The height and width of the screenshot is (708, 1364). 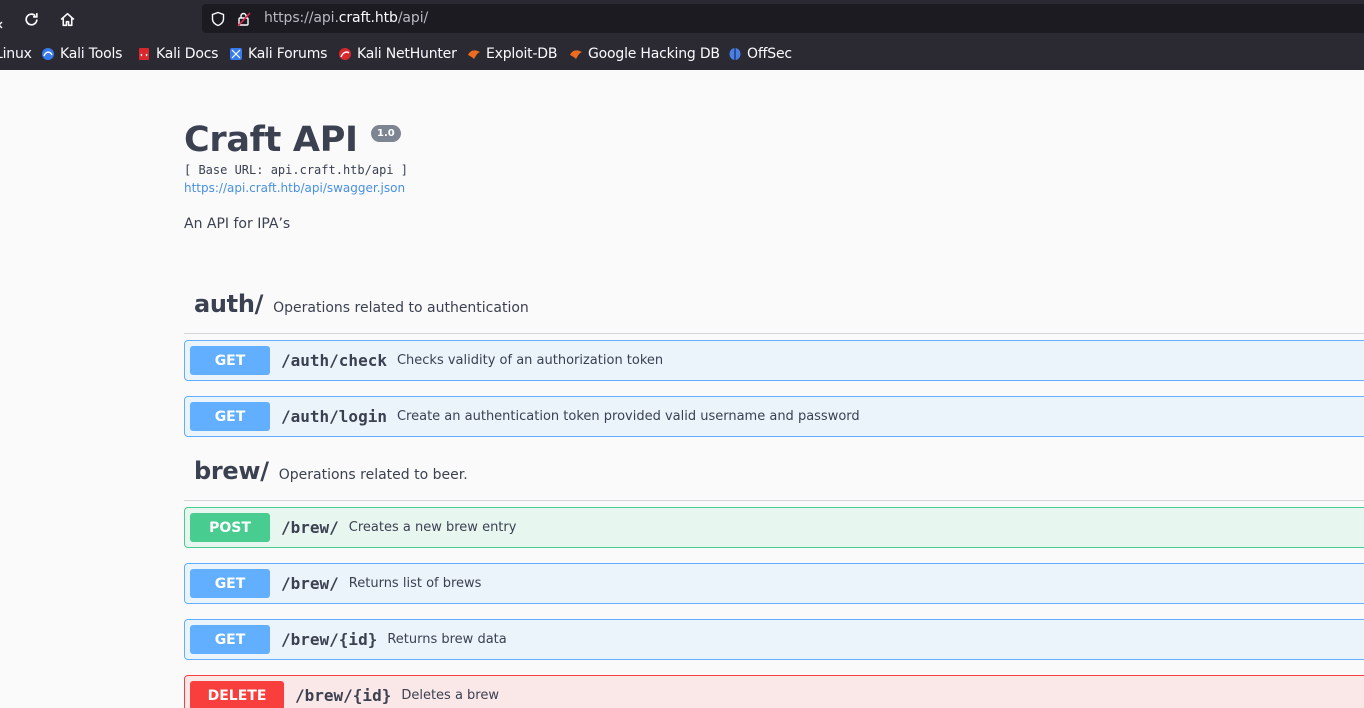 I want to click on operation-summary: Returns brew data, so click(x=447, y=639).